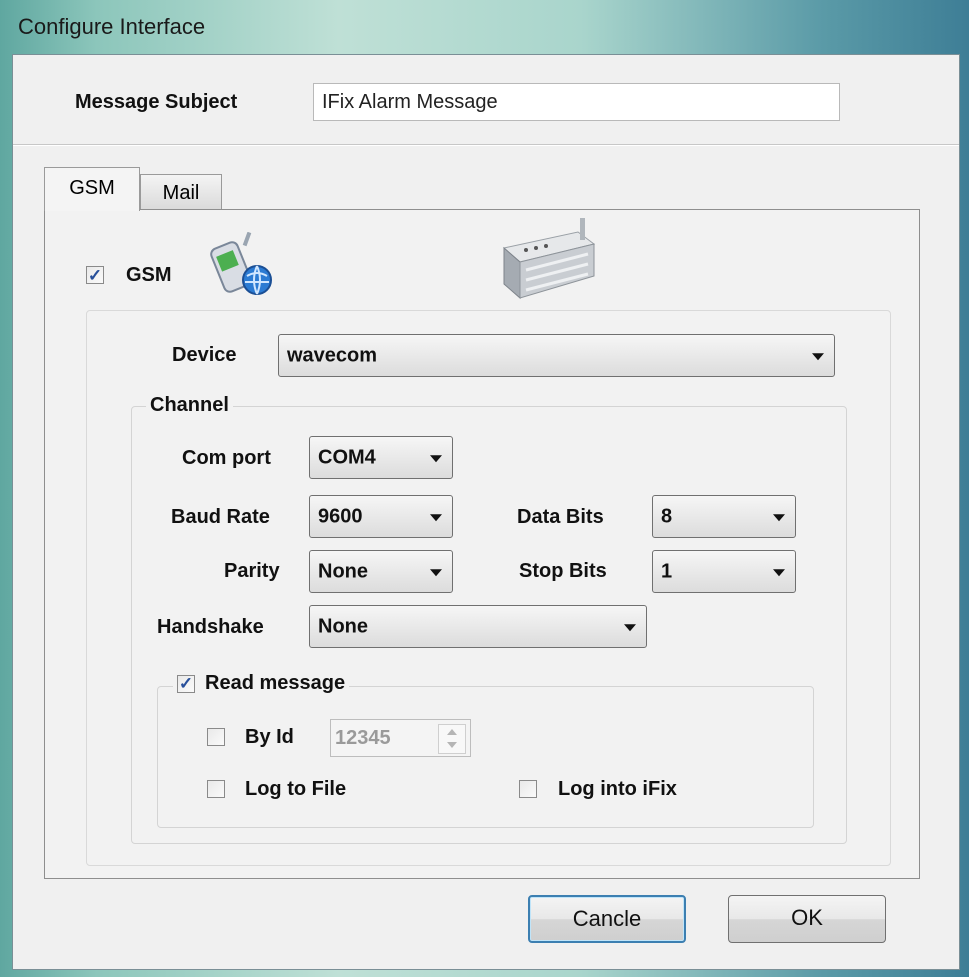 The image size is (969, 977). What do you see at coordinates (252, 571) in the screenshot?
I see `parity-label: Parity` at bounding box center [252, 571].